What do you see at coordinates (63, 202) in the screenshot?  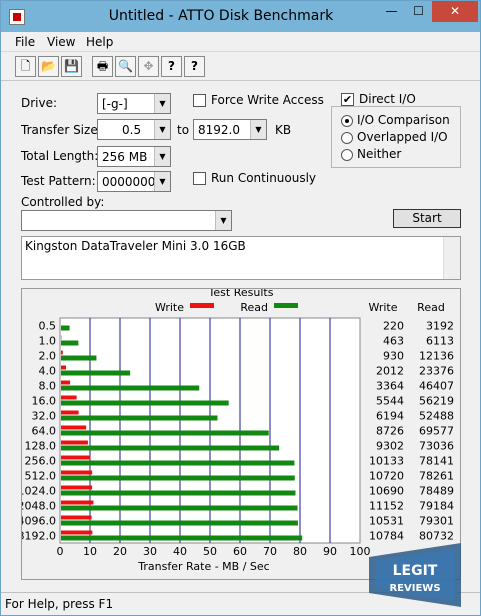 I see `controlled-by-label: Controlled by:` at bounding box center [63, 202].